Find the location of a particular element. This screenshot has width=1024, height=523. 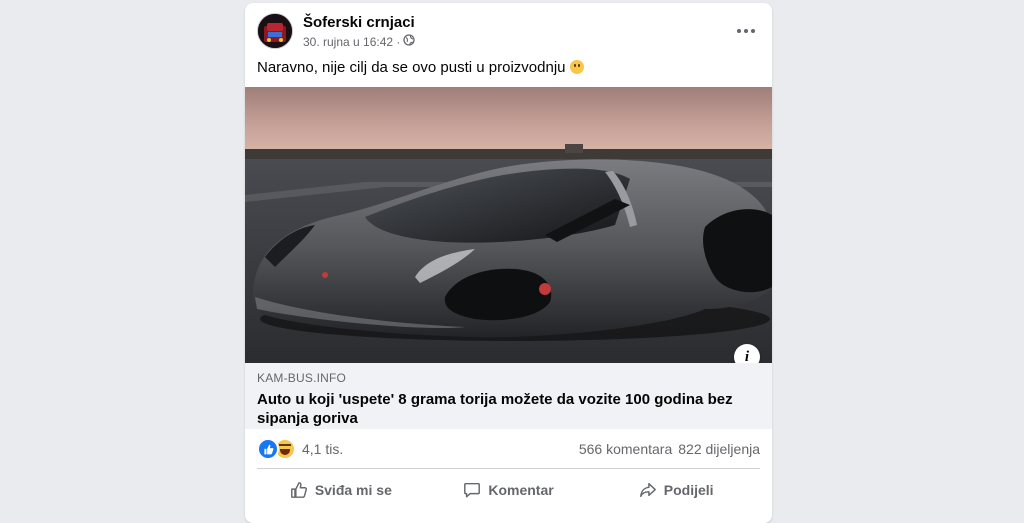

post-meta: 30. rujna u 16:42 · is located at coordinates (359, 41).